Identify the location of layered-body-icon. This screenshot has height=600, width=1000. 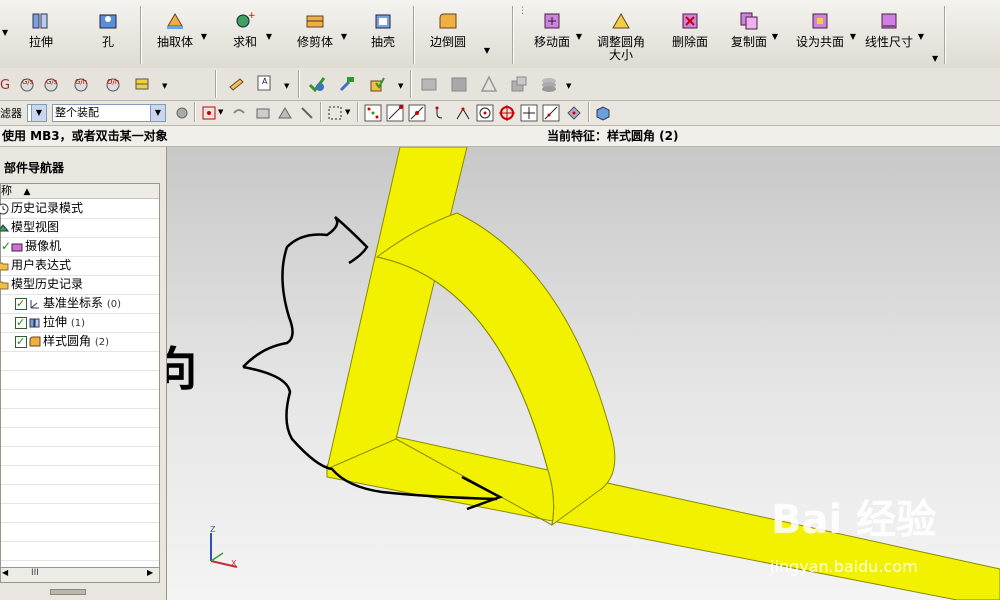
(549, 85).